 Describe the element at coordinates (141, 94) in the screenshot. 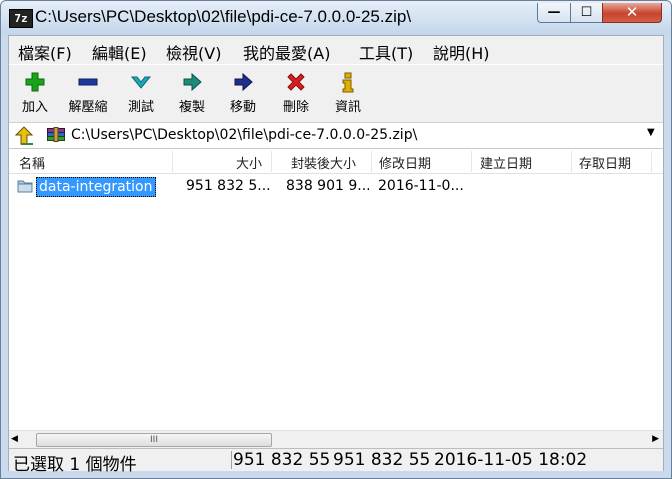

I see `test-button: 測試` at that location.